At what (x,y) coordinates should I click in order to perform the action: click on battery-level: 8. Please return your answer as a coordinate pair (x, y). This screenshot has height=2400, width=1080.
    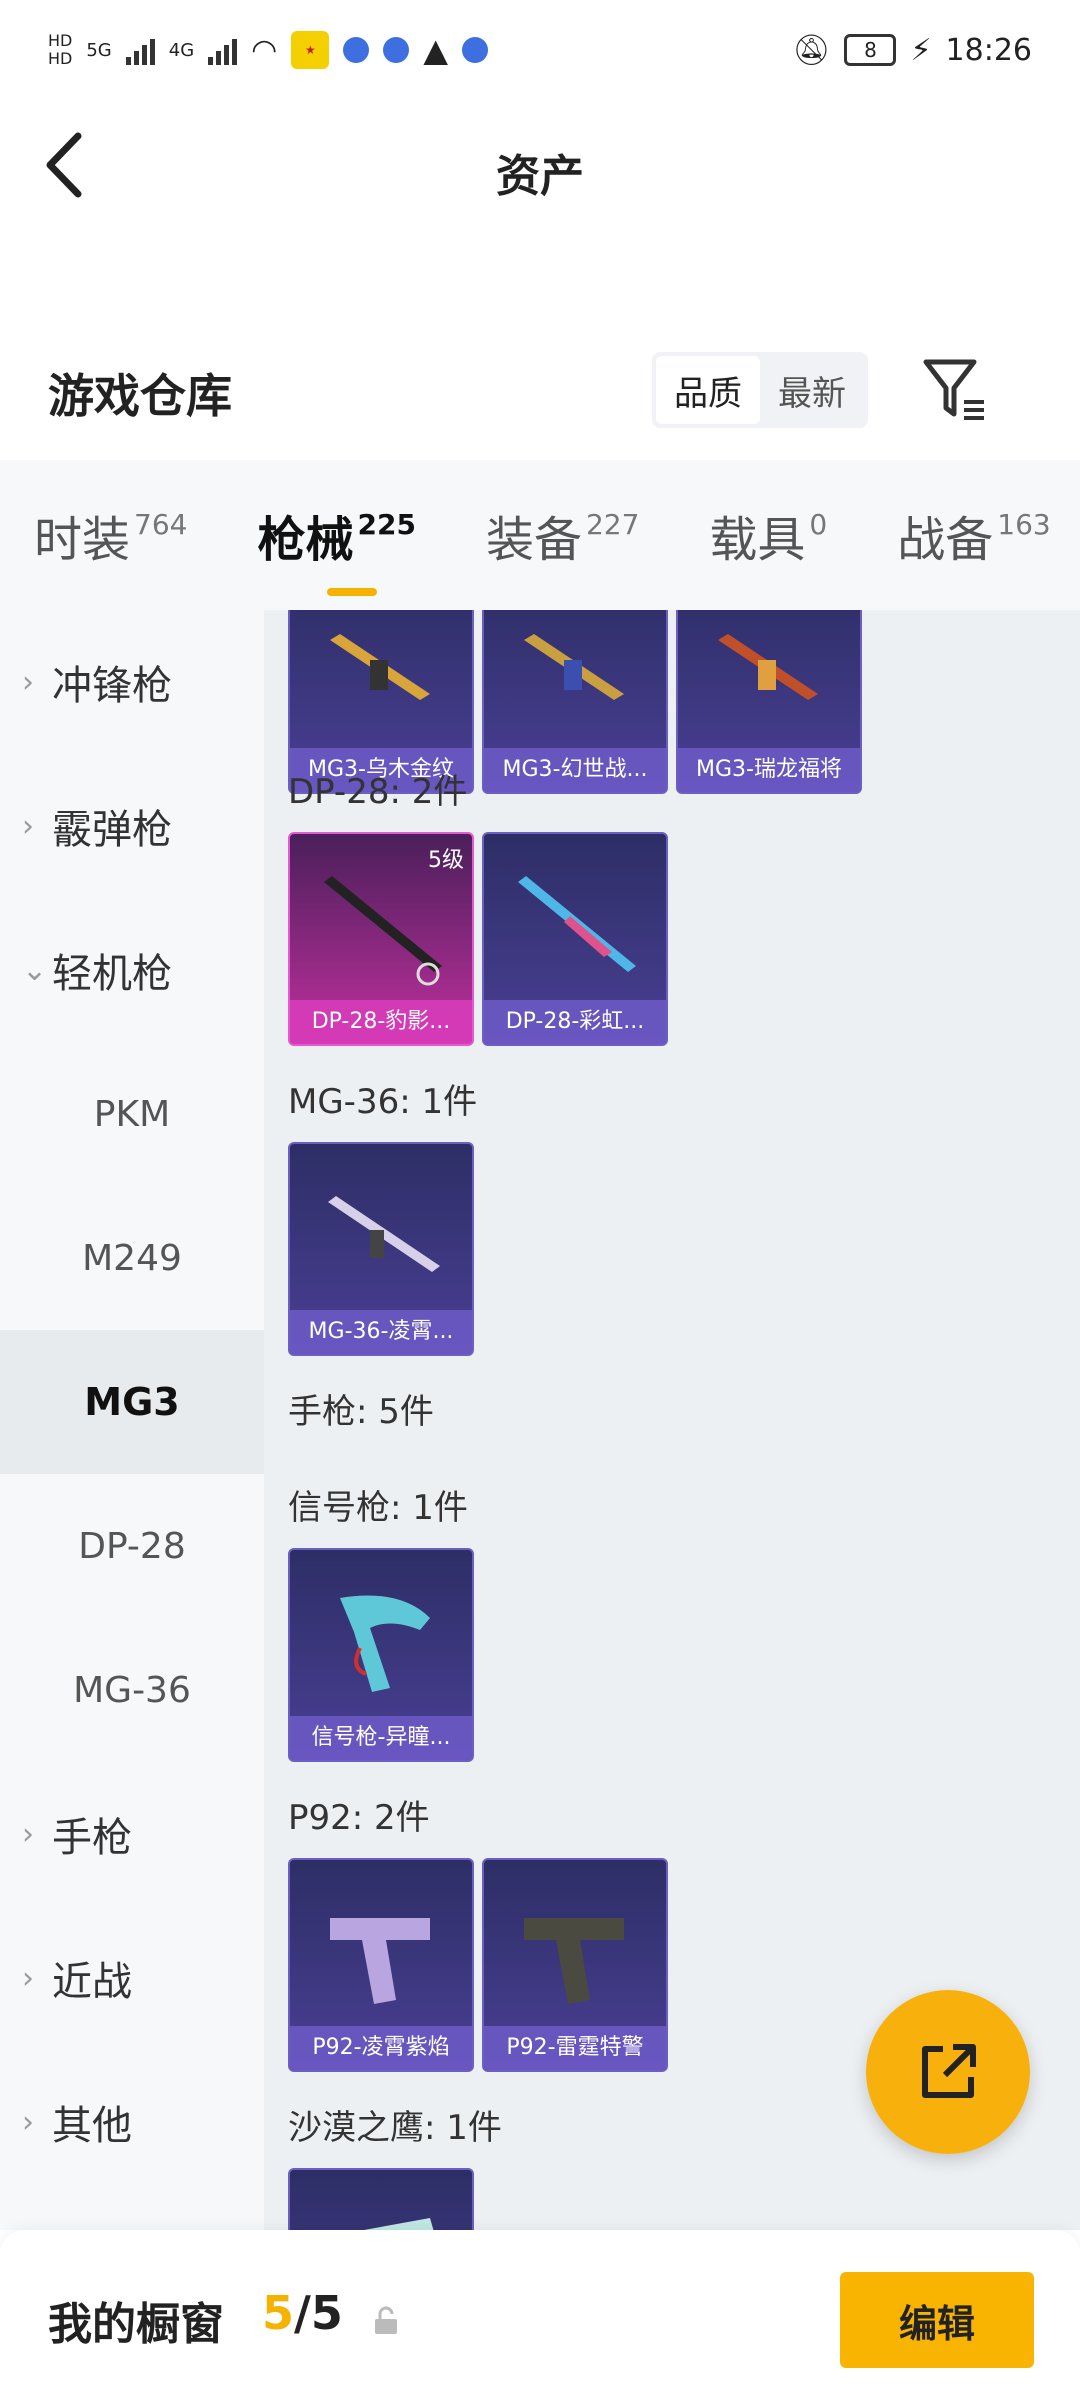
    Looking at the image, I should click on (870, 50).